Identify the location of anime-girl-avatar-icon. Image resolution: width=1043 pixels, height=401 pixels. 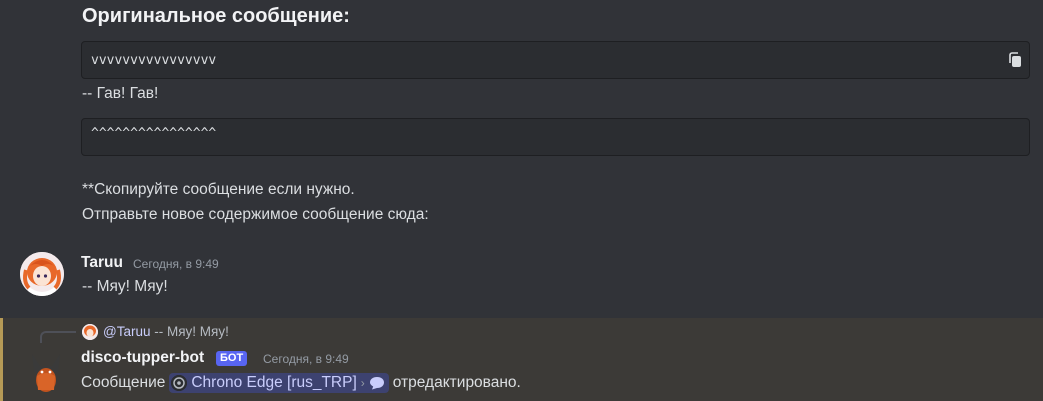
(42, 274).